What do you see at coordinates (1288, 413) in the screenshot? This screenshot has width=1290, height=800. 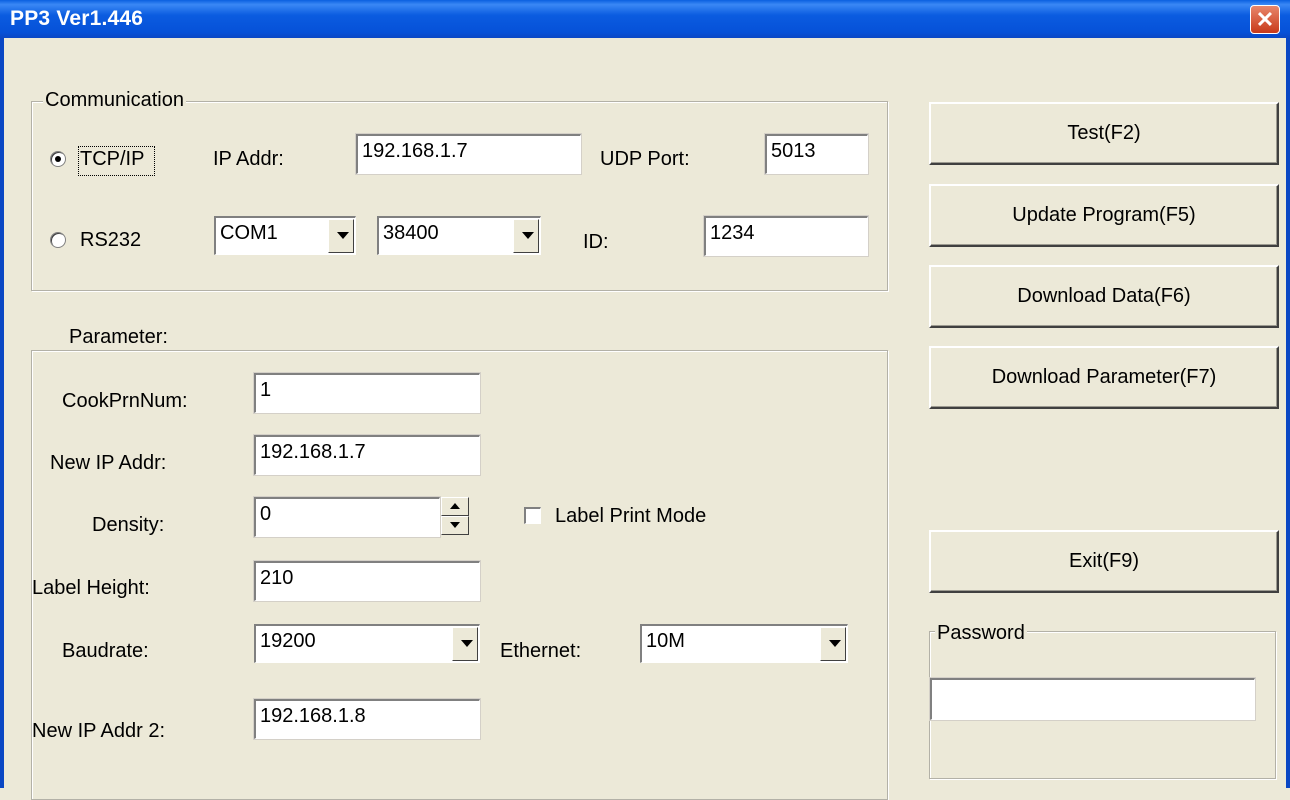 I see `window-frame-right` at bounding box center [1288, 413].